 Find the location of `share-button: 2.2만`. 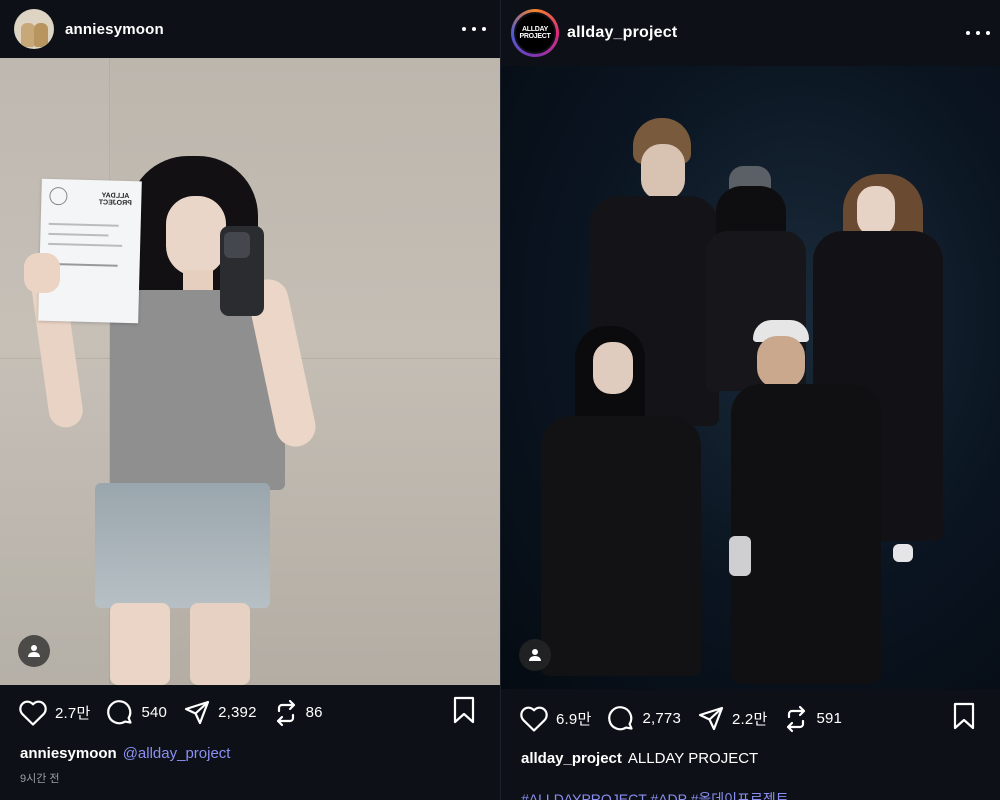

share-button: 2.2만 is located at coordinates (732, 719).